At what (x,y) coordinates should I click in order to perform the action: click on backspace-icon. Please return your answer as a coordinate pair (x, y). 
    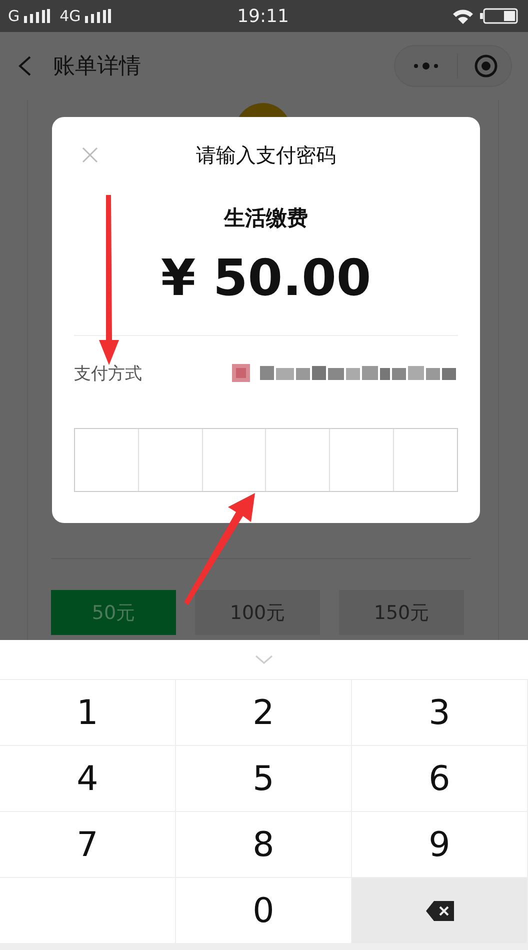
    Looking at the image, I should click on (439, 911).